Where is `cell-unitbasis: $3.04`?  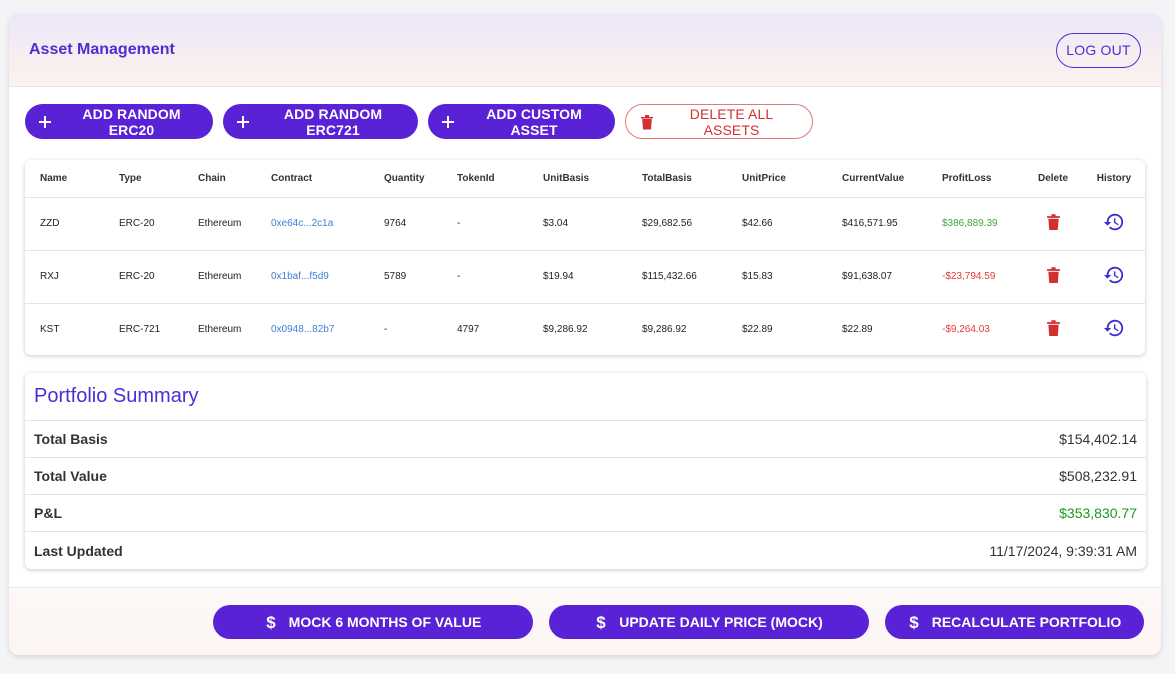 cell-unitbasis: $3.04 is located at coordinates (577, 224).